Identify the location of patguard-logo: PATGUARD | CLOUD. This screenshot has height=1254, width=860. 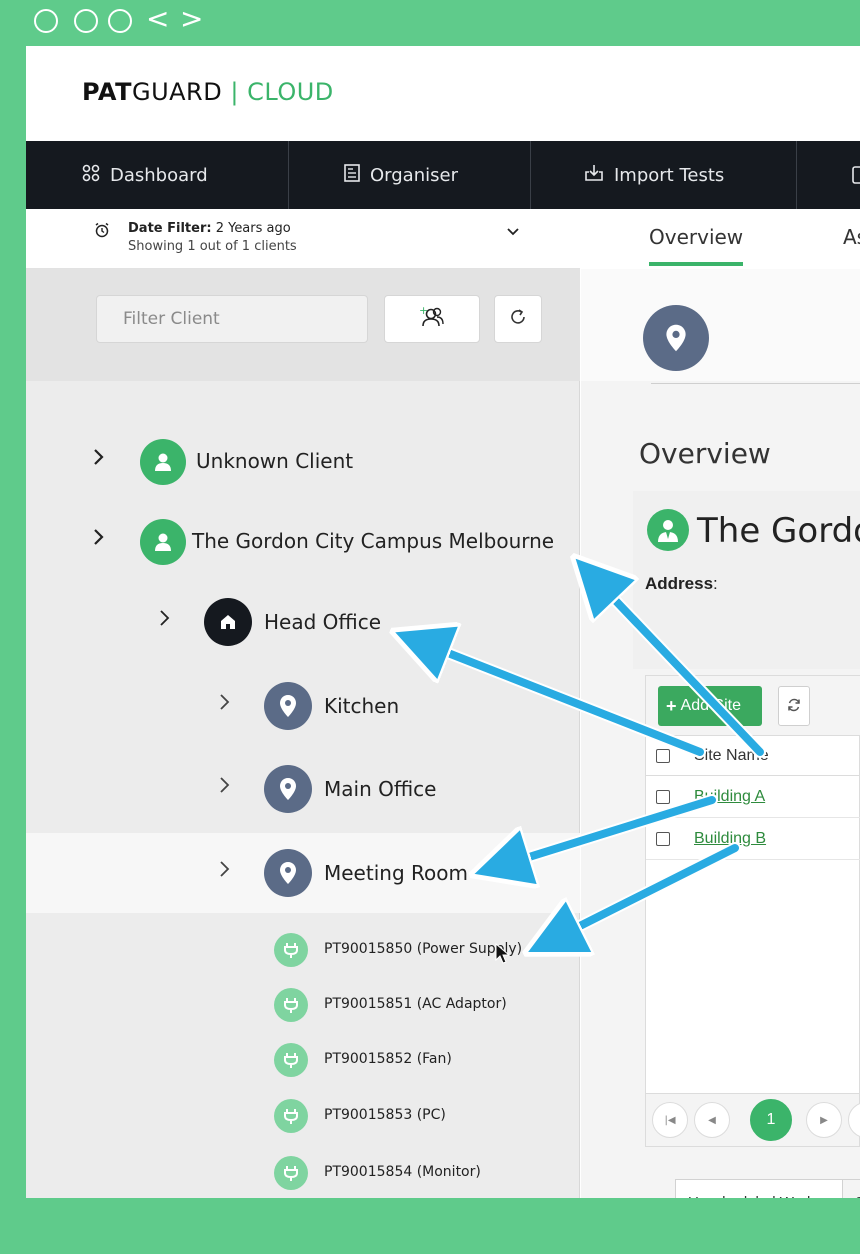
(208, 92).